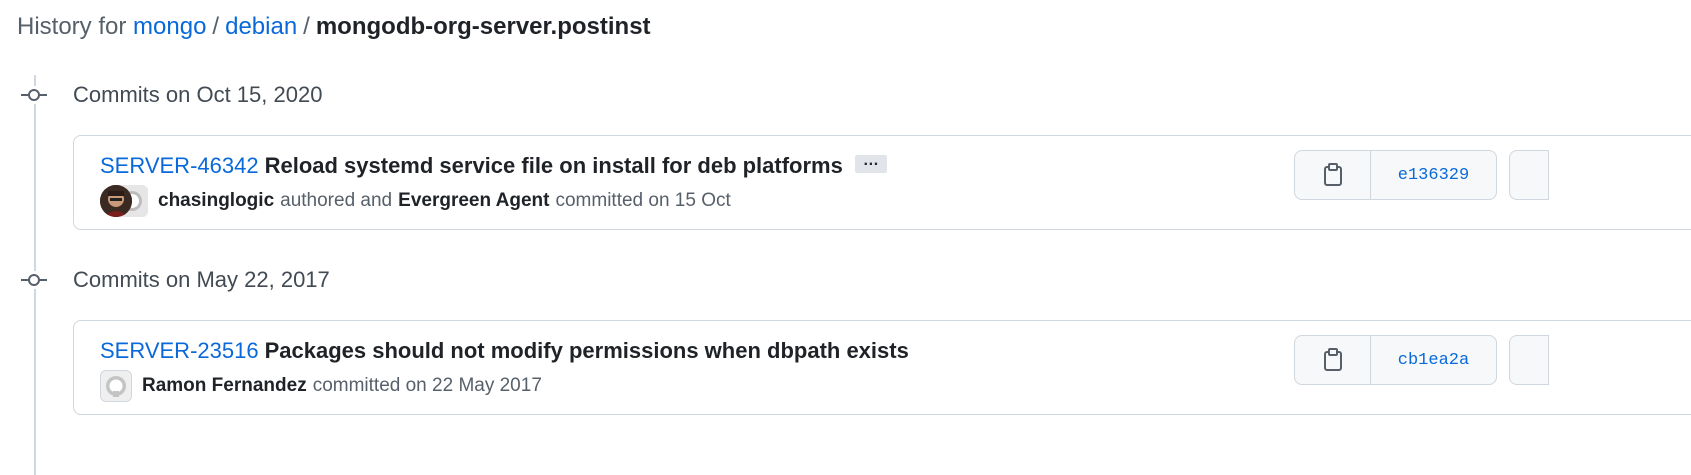  I want to click on history-prefix: History for, so click(72, 26).